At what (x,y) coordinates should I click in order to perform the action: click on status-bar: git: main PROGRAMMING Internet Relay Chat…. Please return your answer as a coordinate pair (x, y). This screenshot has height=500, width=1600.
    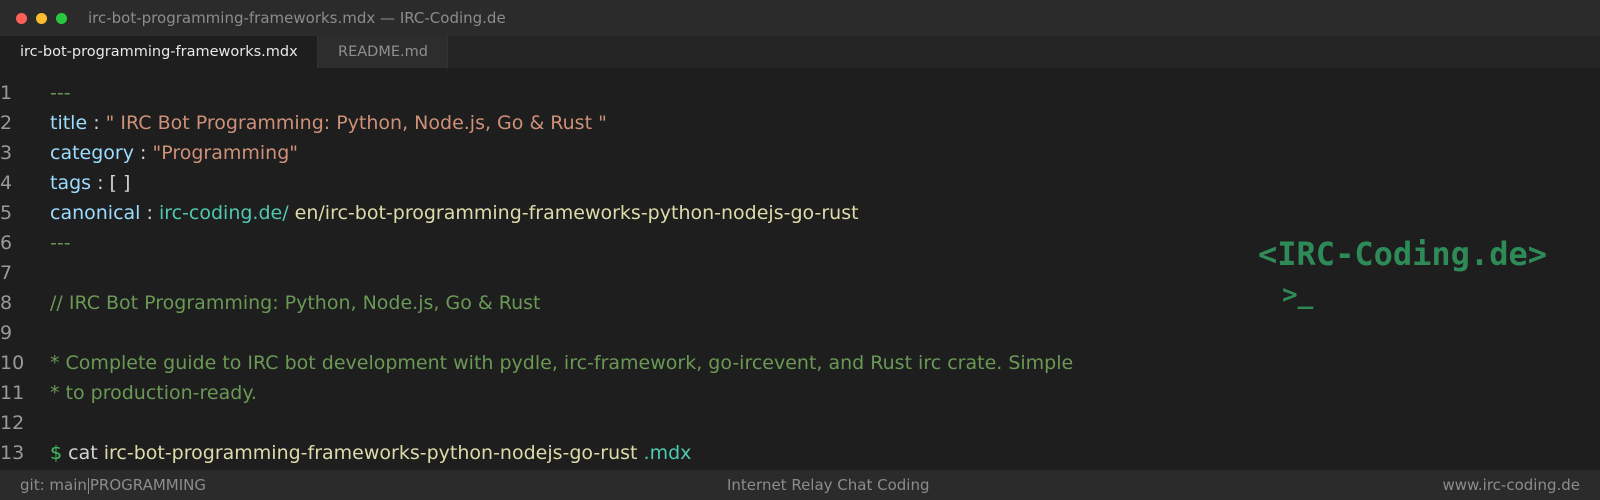
    Looking at the image, I should click on (800, 485).